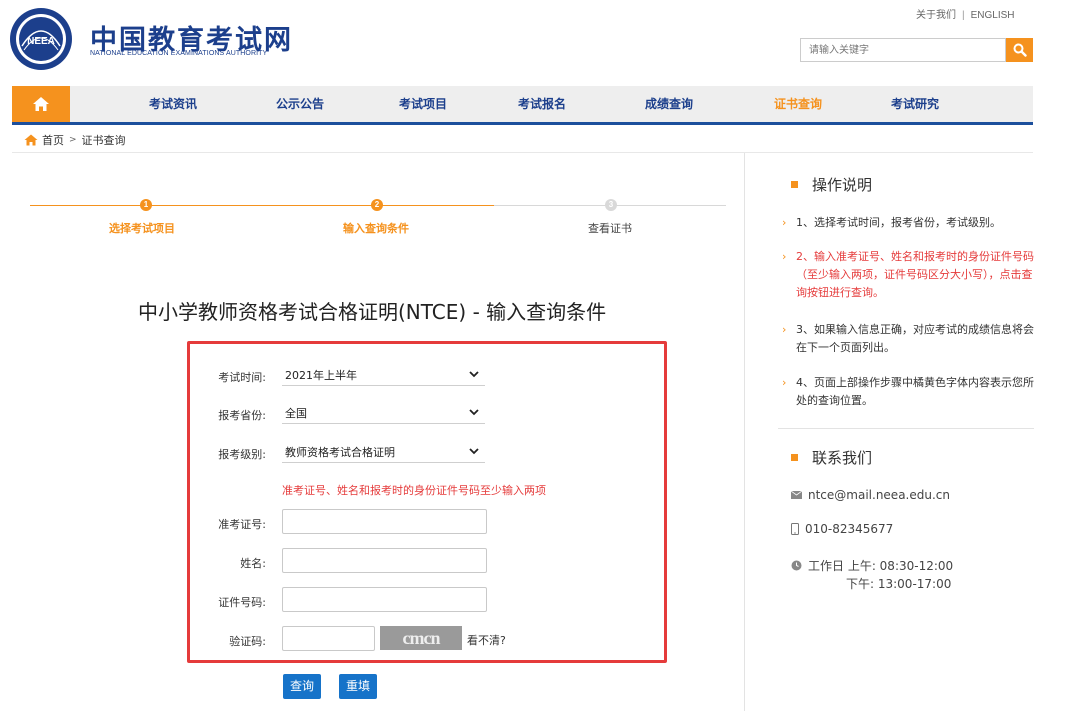 The image size is (1080, 711). What do you see at coordinates (744, 432) in the screenshot?
I see `sidebar-divider` at bounding box center [744, 432].